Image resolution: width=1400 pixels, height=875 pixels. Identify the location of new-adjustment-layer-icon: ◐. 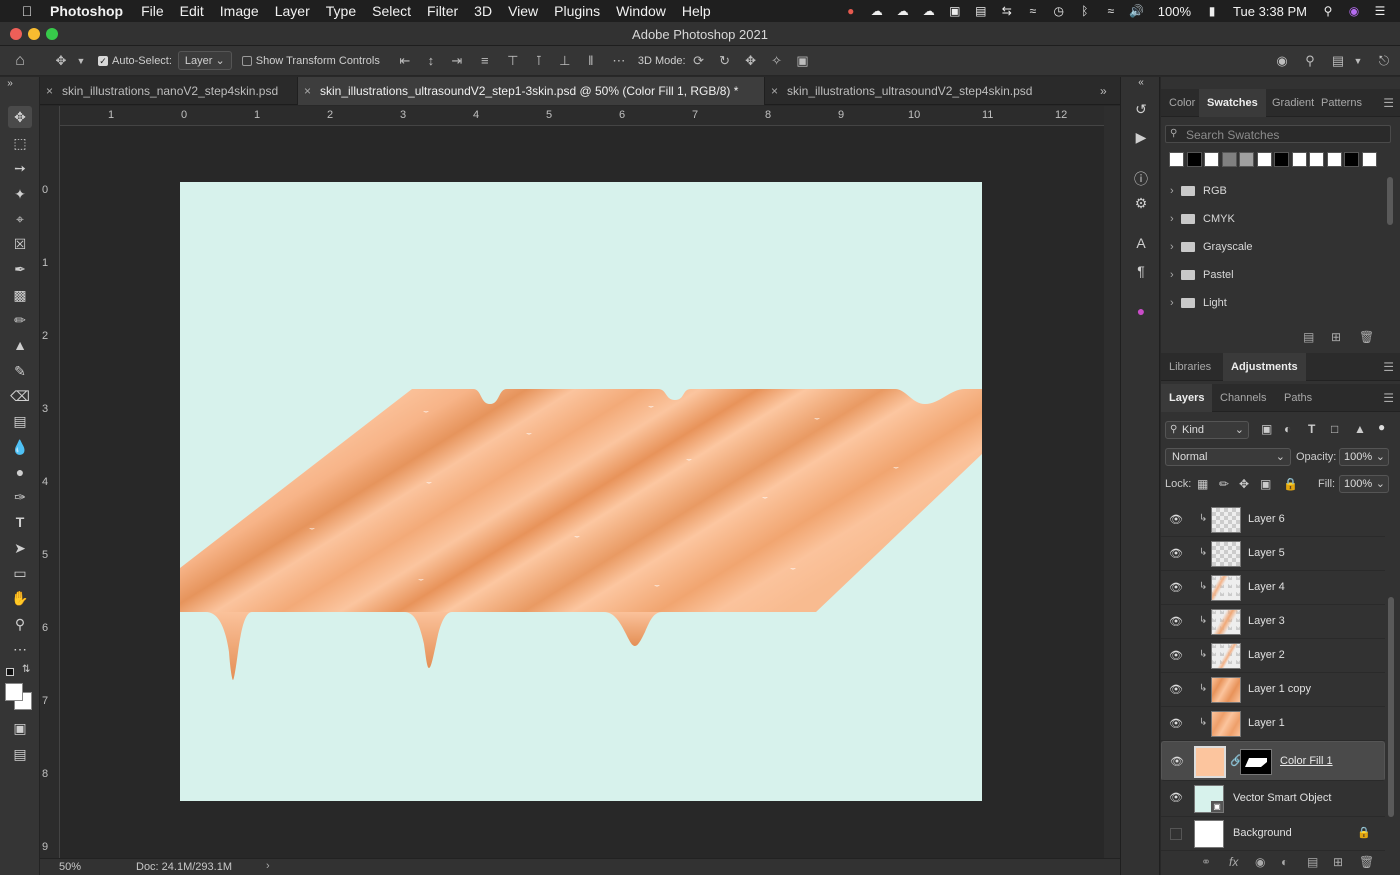
(1284, 862).